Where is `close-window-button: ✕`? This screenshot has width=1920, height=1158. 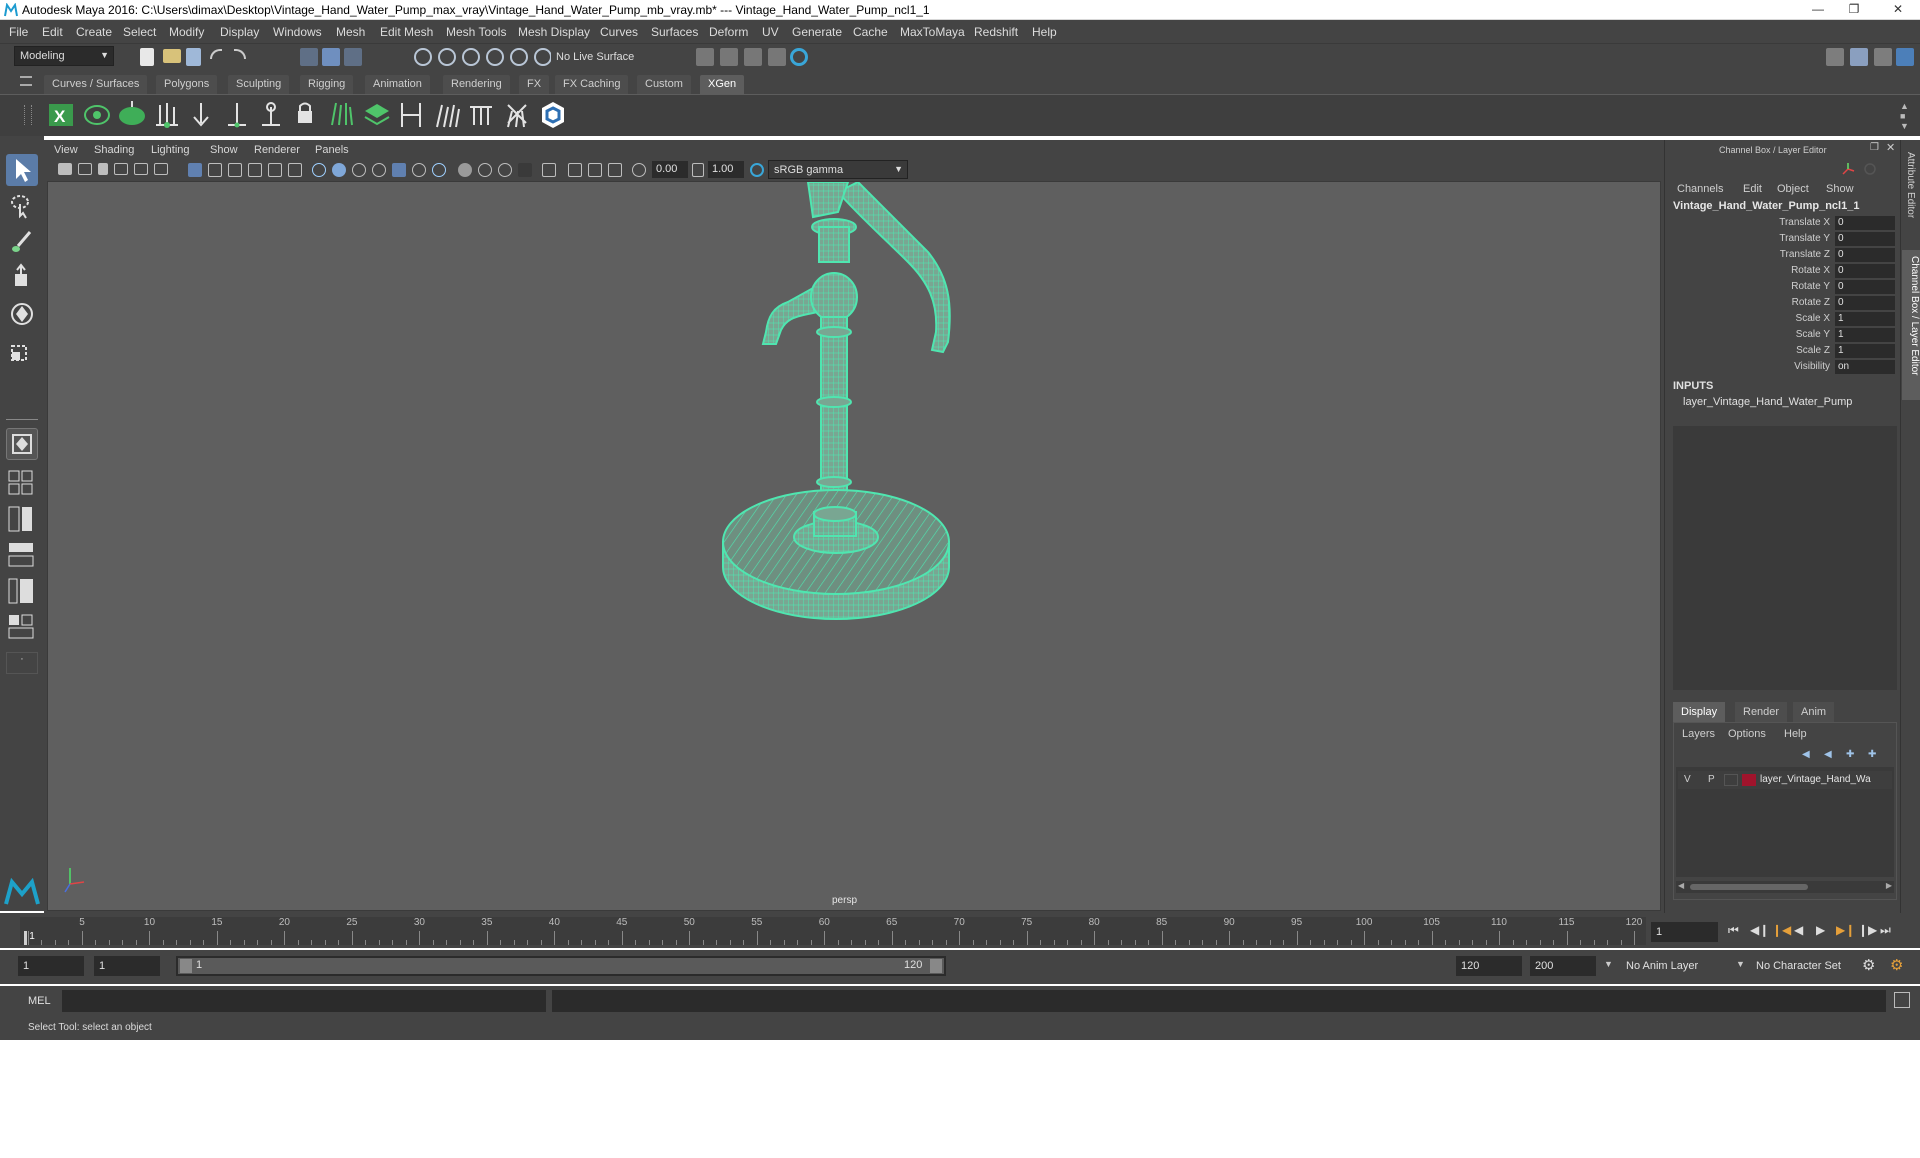
close-window-button: ✕ is located at coordinates (1898, 9).